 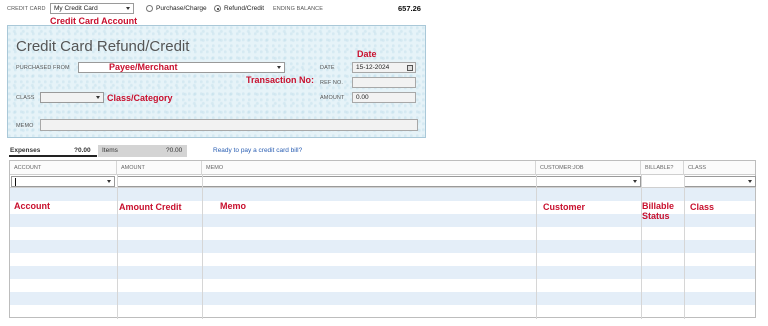 What do you see at coordinates (702, 207) in the screenshot?
I see `annotation-class: Class` at bounding box center [702, 207].